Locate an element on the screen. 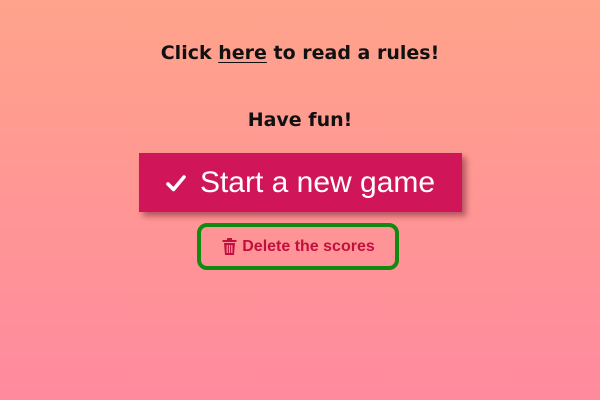 The image size is (600, 400). check-icon is located at coordinates (176, 183).